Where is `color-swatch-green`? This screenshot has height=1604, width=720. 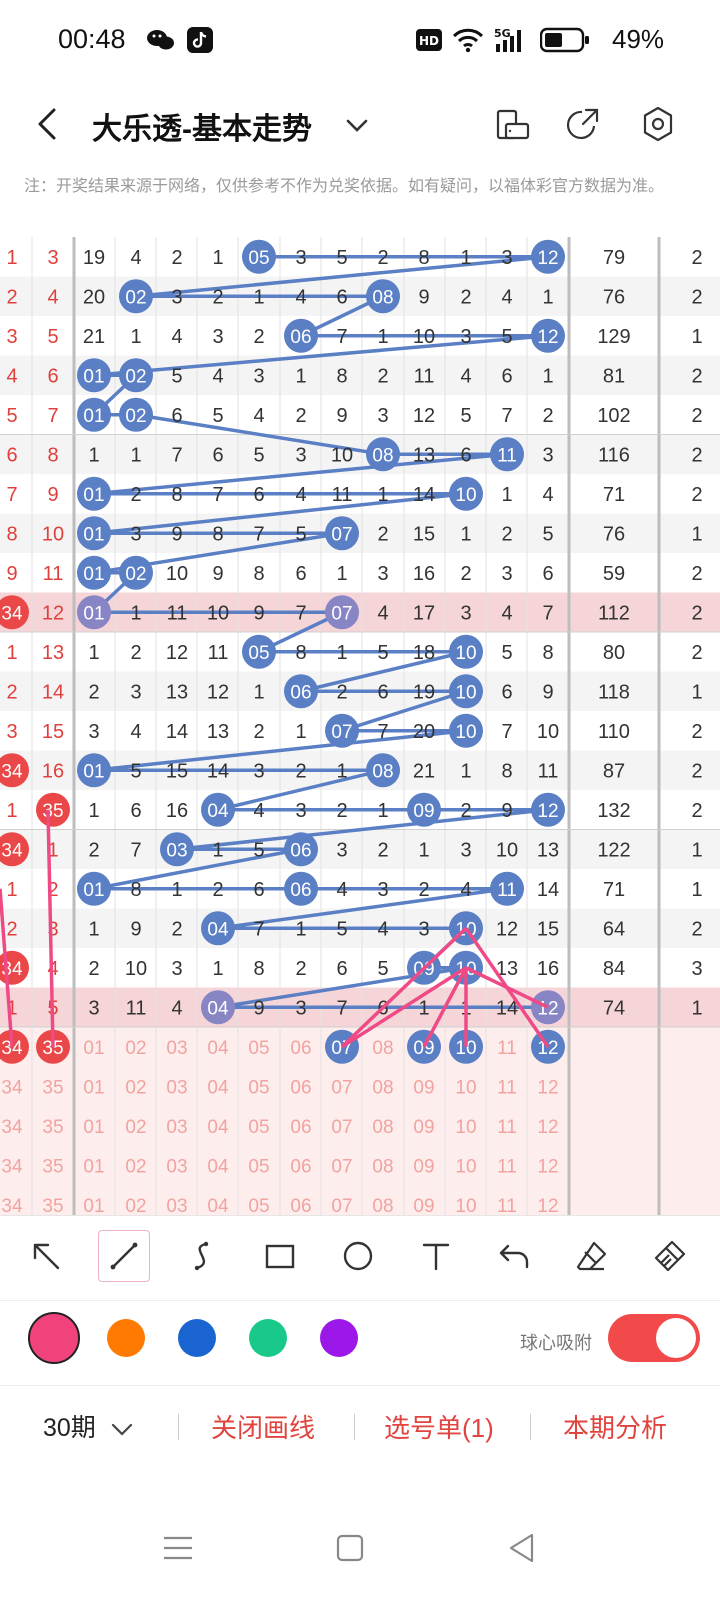
color-swatch-green is located at coordinates (268, 1338).